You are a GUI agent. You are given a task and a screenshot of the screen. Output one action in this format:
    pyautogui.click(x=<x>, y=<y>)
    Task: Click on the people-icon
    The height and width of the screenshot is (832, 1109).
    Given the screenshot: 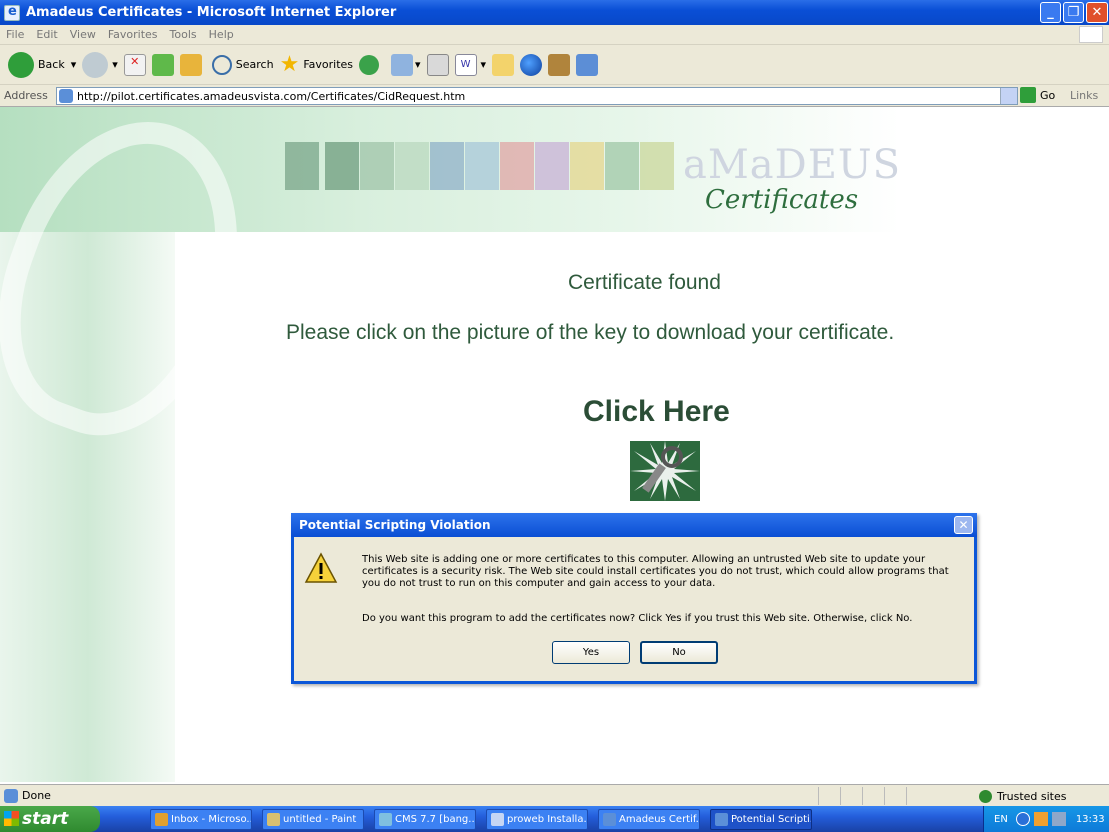 What is the action you would take?
    pyautogui.click(x=587, y=64)
    